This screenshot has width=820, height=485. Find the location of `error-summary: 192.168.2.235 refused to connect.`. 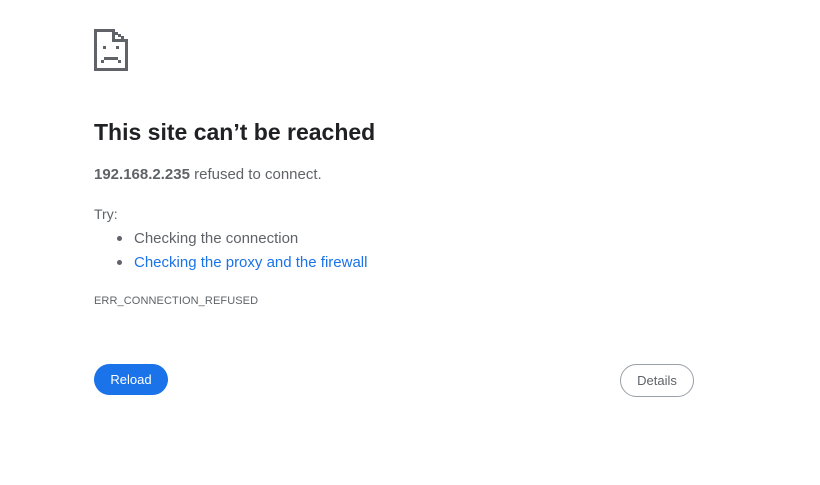

error-summary: 192.168.2.235 refused to connect. is located at coordinates (208, 174).